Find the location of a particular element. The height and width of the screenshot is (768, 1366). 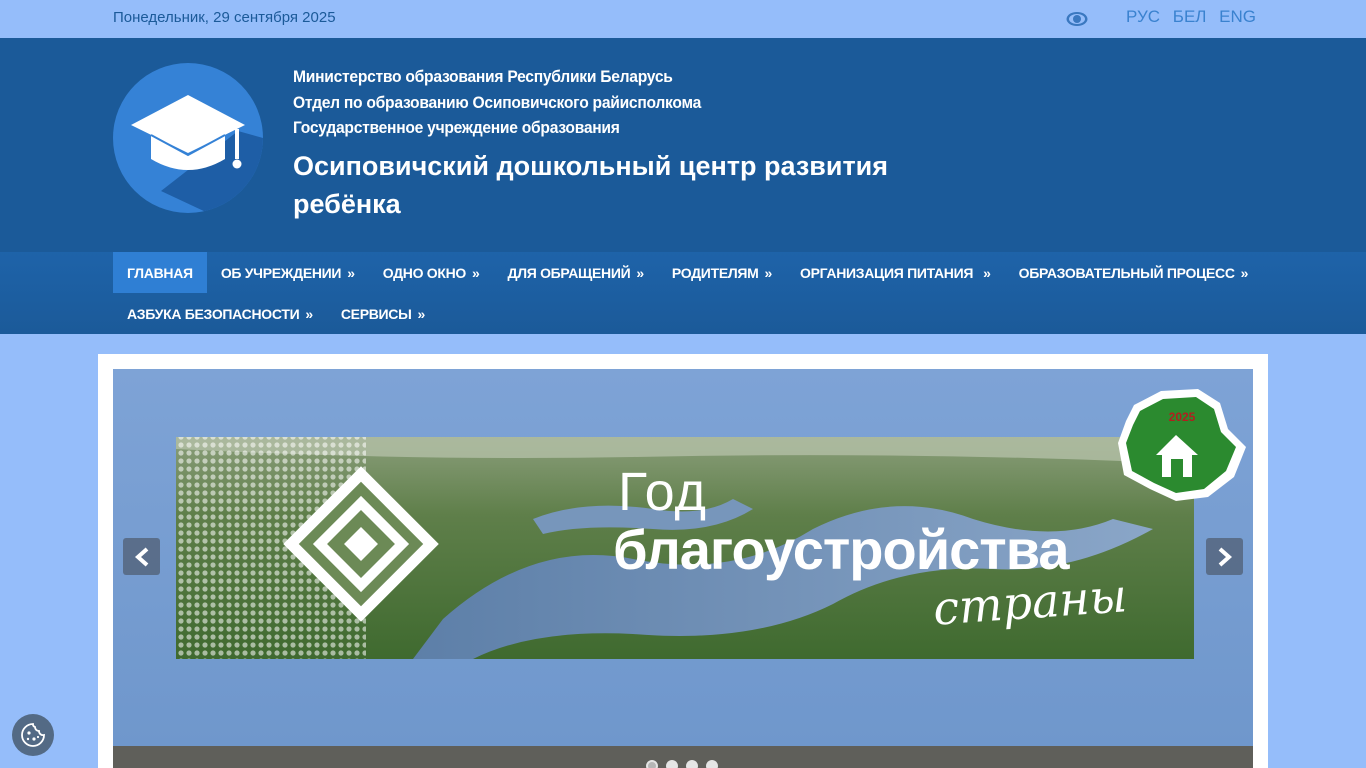

nav-label: СЕРВИСЫ is located at coordinates (376, 313).